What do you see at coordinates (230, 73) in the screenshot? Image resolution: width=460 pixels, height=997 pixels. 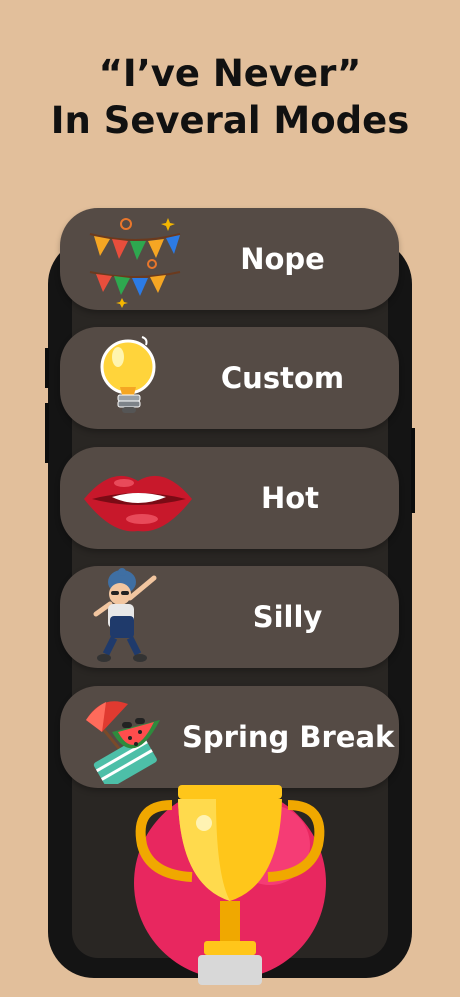 I see `headline-line-1: “I’ve Never”` at bounding box center [230, 73].